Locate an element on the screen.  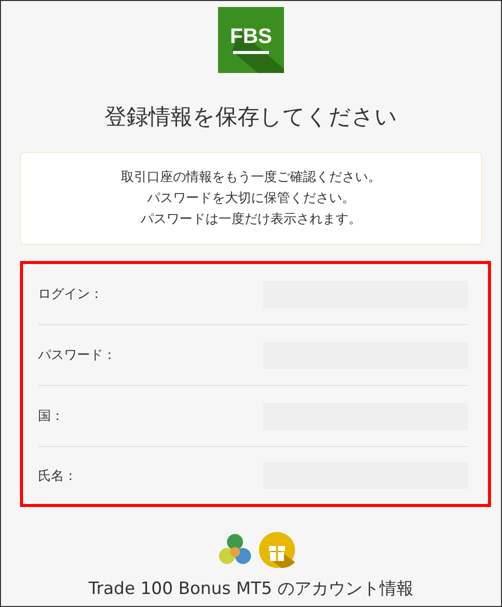
notice-text: パスワードを大切に保管ください。 is located at coordinates (251, 199).